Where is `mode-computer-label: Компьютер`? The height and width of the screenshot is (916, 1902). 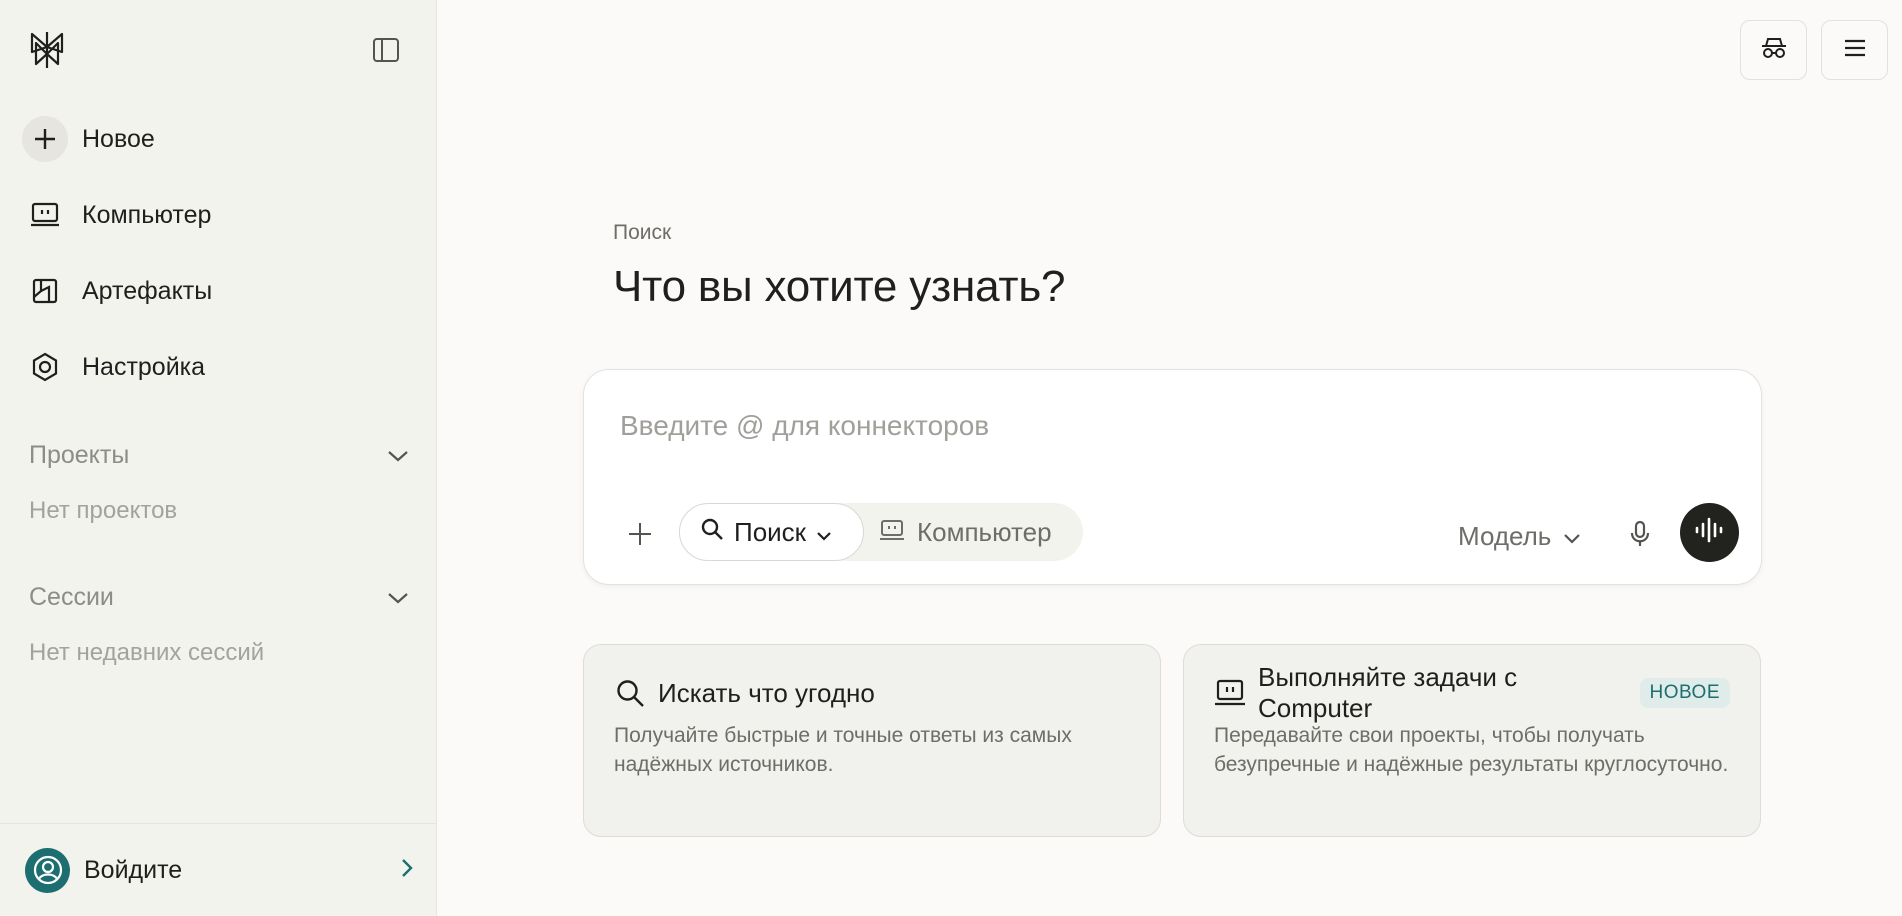
mode-computer-label: Компьютер is located at coordinates (984, 531).